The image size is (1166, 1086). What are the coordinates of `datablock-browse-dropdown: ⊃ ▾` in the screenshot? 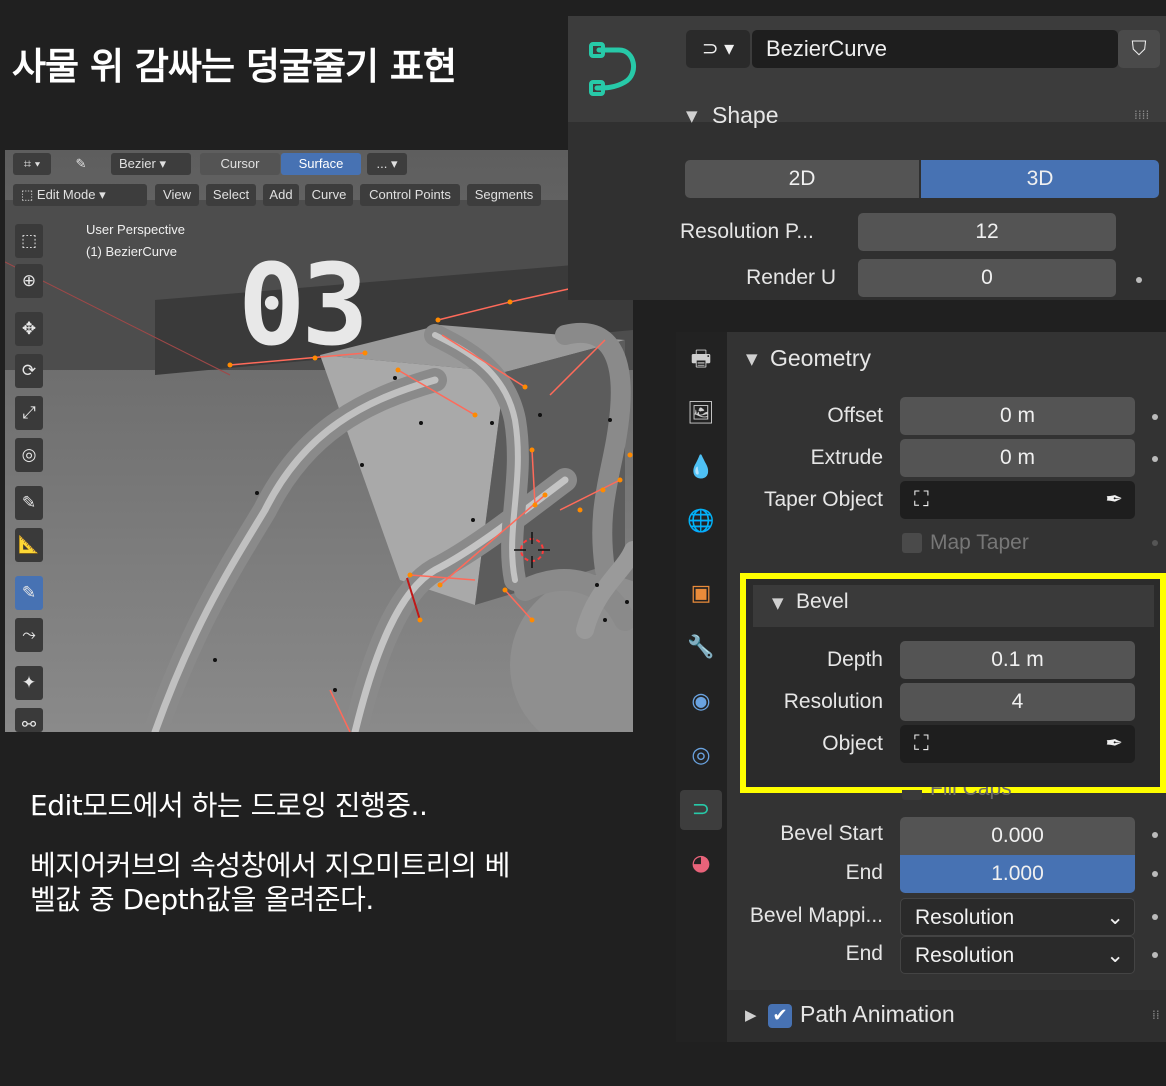 It's located at (718, 49).